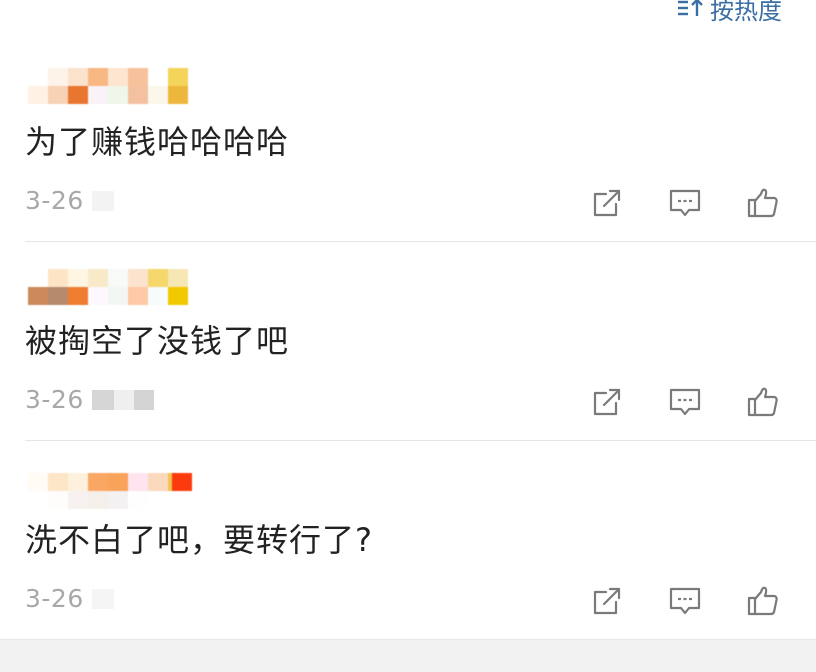 The width and height of the screenshot is (816, 672). What do you see at coordinates (199, 540) in the screenshot?
I see `comment-text: 洗不白了吧，要转行了?` at bounding box center [199, 540].